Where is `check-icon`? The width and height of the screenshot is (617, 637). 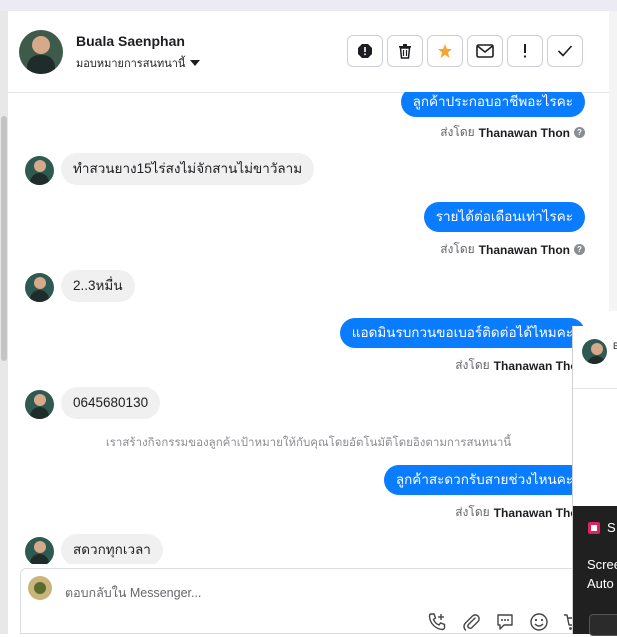 check-icon is located at coordinates (565, 51).